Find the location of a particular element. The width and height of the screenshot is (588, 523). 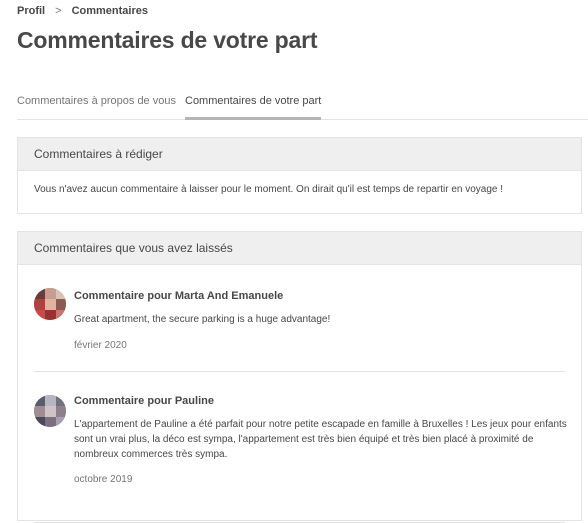

breadcrumb: Profil > Commentaires is located at coordinates (82, 11).